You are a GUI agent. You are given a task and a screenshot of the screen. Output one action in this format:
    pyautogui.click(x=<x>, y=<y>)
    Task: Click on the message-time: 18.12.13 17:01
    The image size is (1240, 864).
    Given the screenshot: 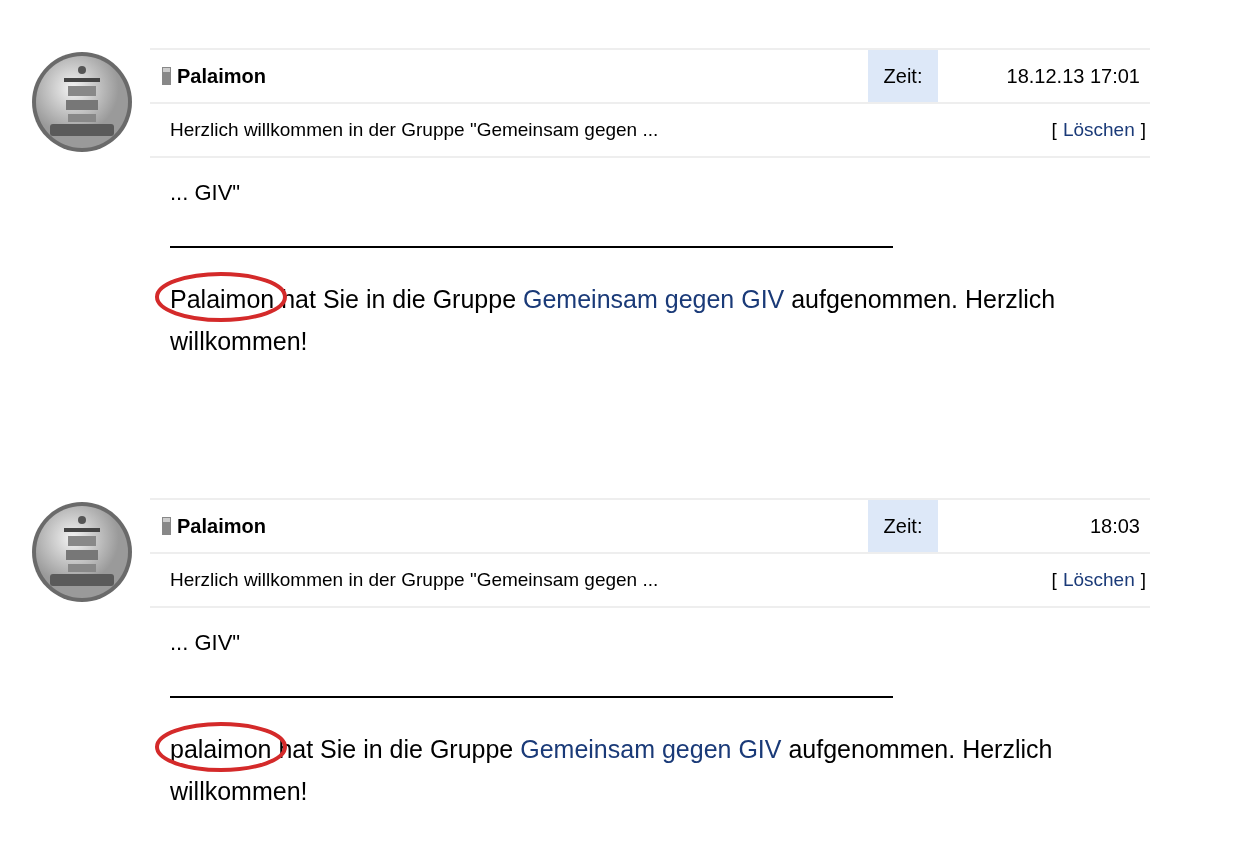 What is the action you would take?
    pyautogui.click(x=1073, y=76)
    